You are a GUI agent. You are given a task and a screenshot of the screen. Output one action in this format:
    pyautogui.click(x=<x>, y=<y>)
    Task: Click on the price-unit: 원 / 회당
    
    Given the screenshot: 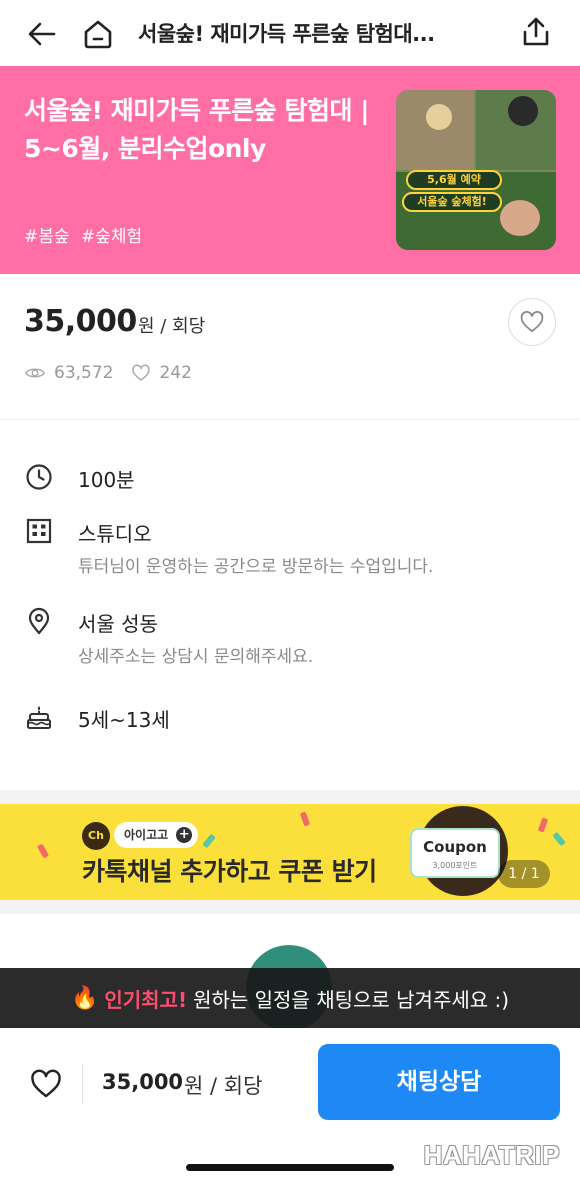 What is the action you would take?
    pyautogui.click(x=172, y=326)
    